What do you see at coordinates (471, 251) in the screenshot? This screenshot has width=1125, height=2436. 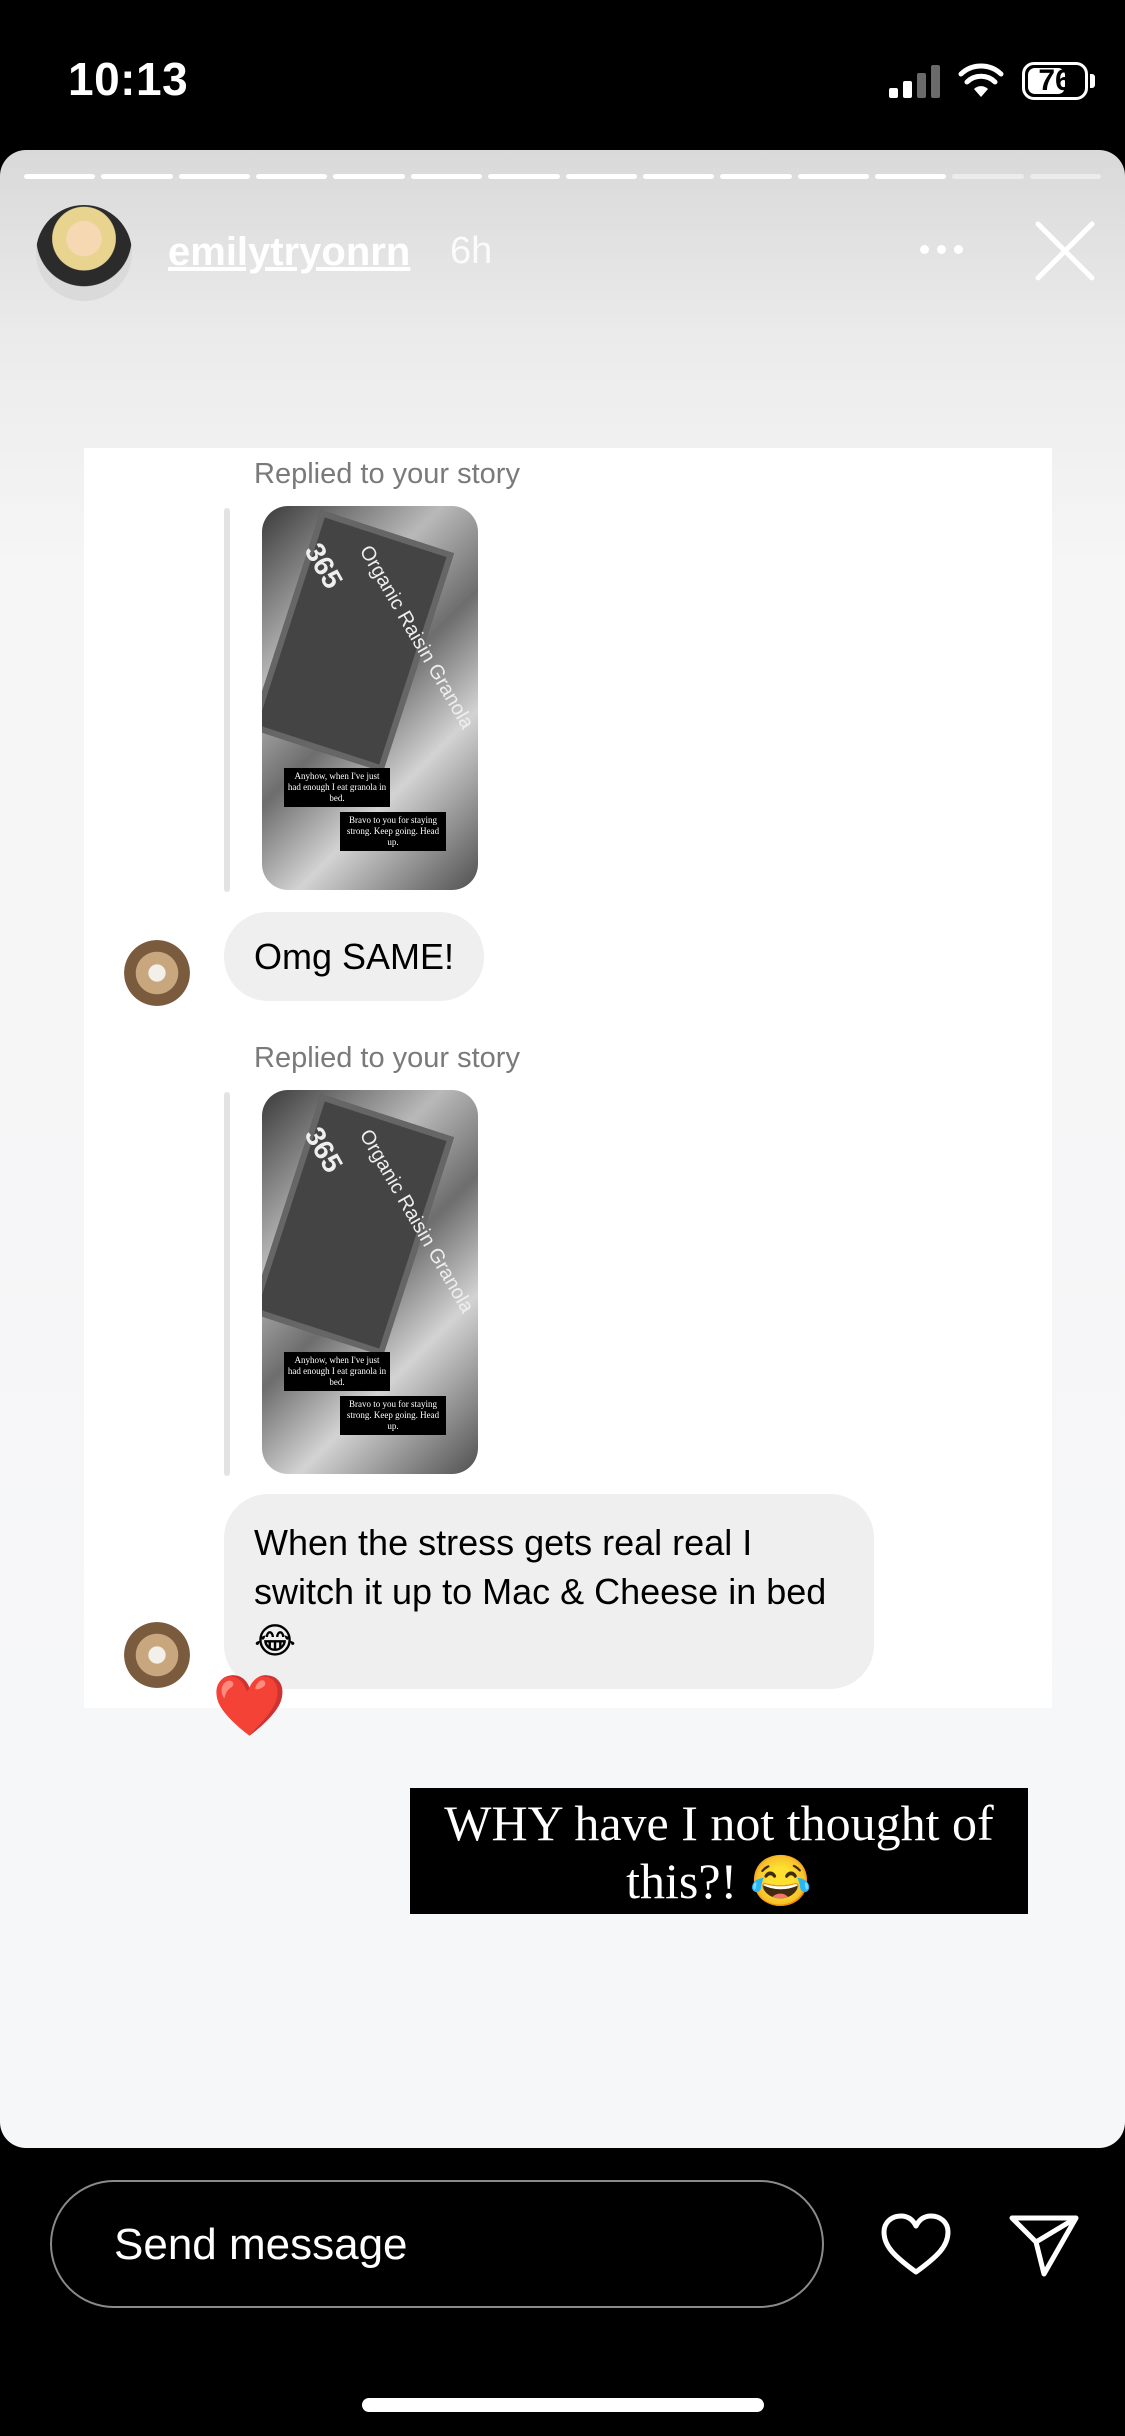 I see `story-age: 6h` at bounding box center [471, 251].